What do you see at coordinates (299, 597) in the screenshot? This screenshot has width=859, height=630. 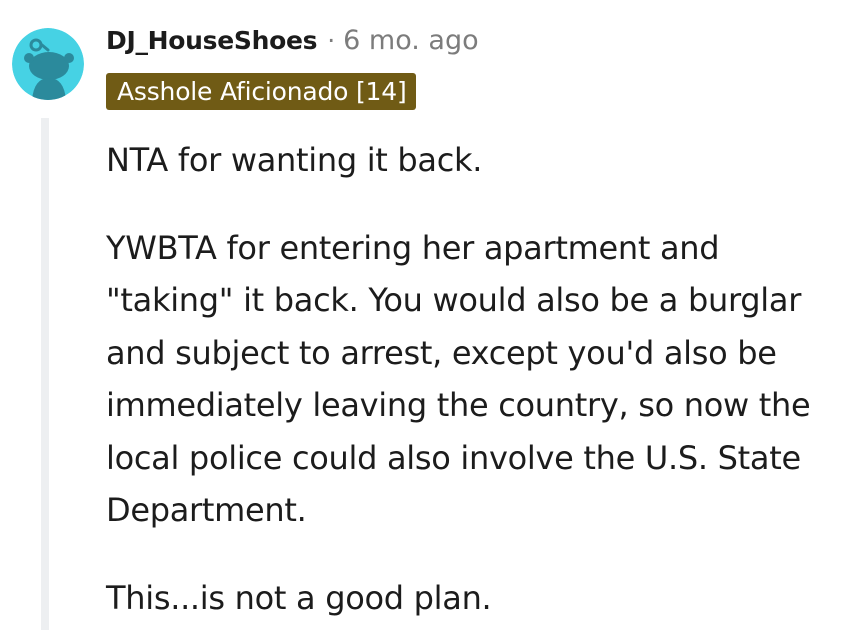 I see `comment-paragraph: This...is not a good plan.` at bounding box center [299, 597].